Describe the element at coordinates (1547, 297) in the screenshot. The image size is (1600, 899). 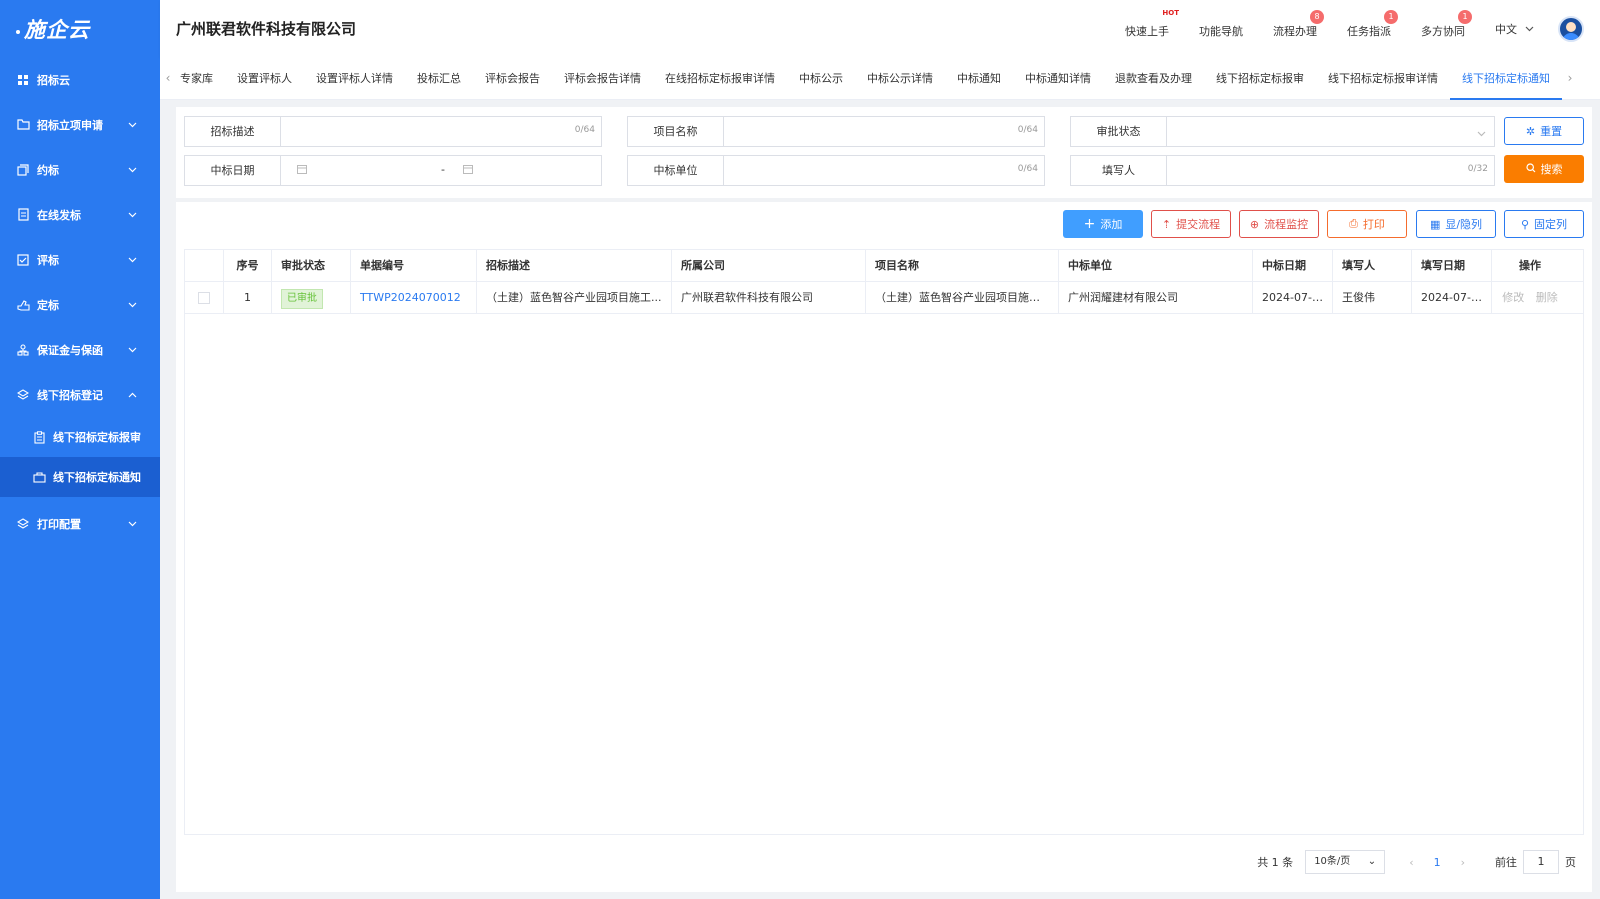
I see `delete-link: 删除` at that location.